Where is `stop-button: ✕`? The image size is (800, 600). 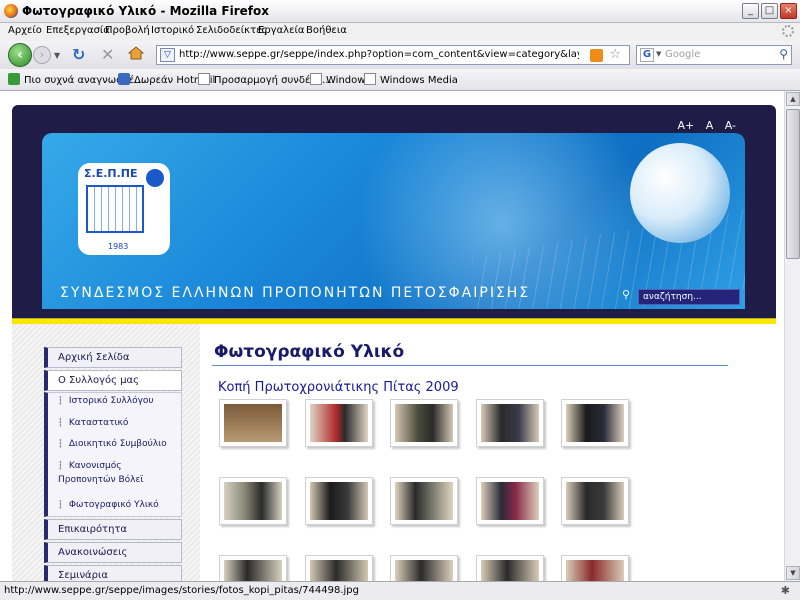 stop-button: ✕ is located at coordinates (107, 54).